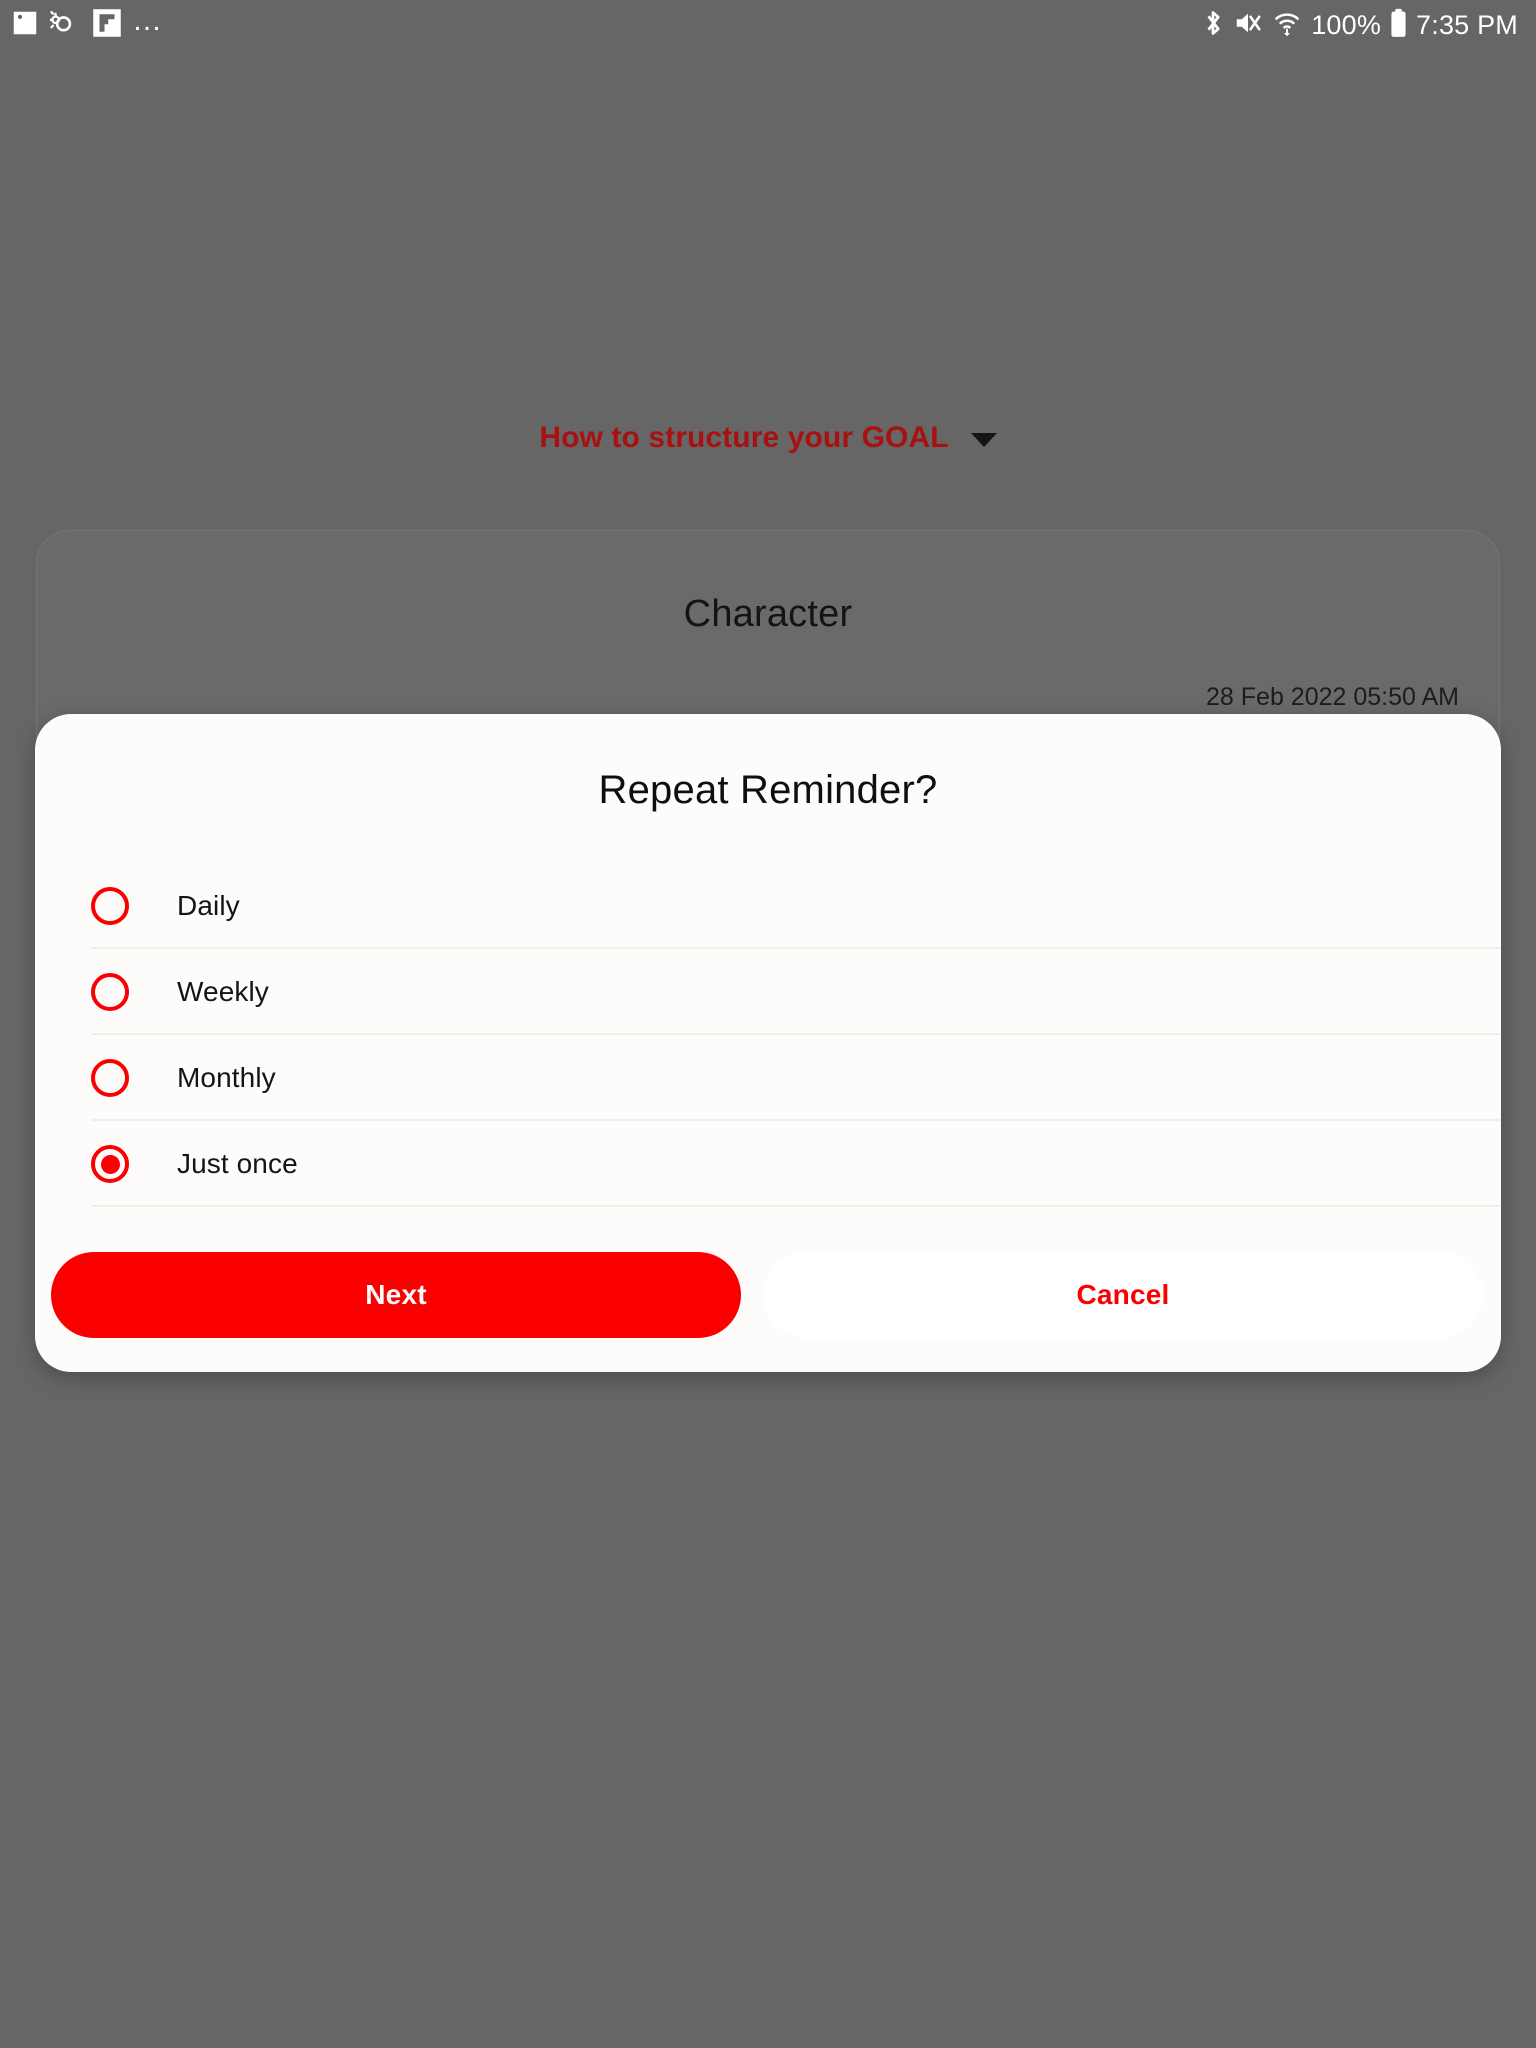  Describe the element at coordinates (768, 1164) in the screenshot. I see `option-row-just-once: Just once` at that location.